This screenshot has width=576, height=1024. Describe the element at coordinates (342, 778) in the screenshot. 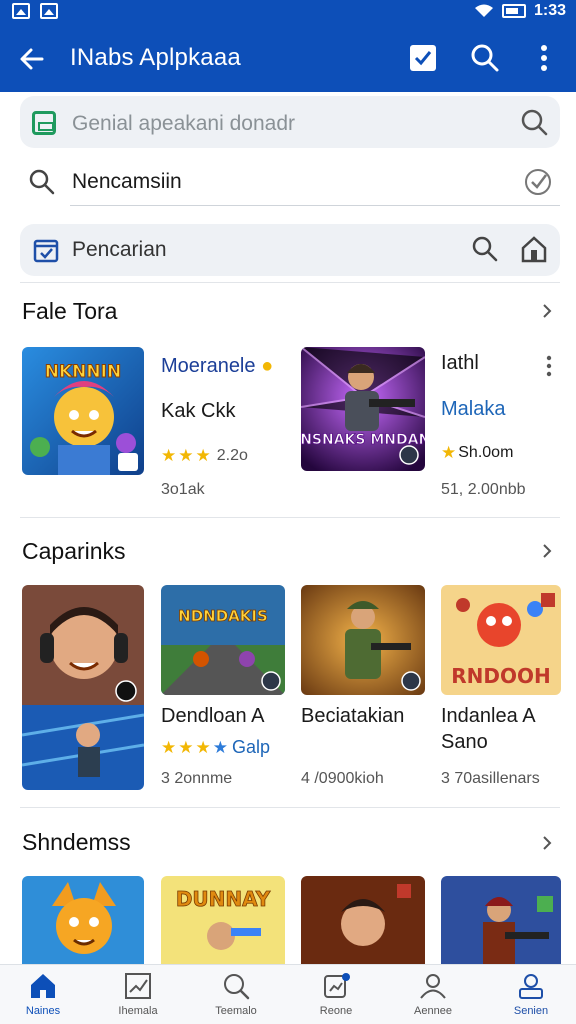

I see `app-meta: 4 /0900kioh` at that location.